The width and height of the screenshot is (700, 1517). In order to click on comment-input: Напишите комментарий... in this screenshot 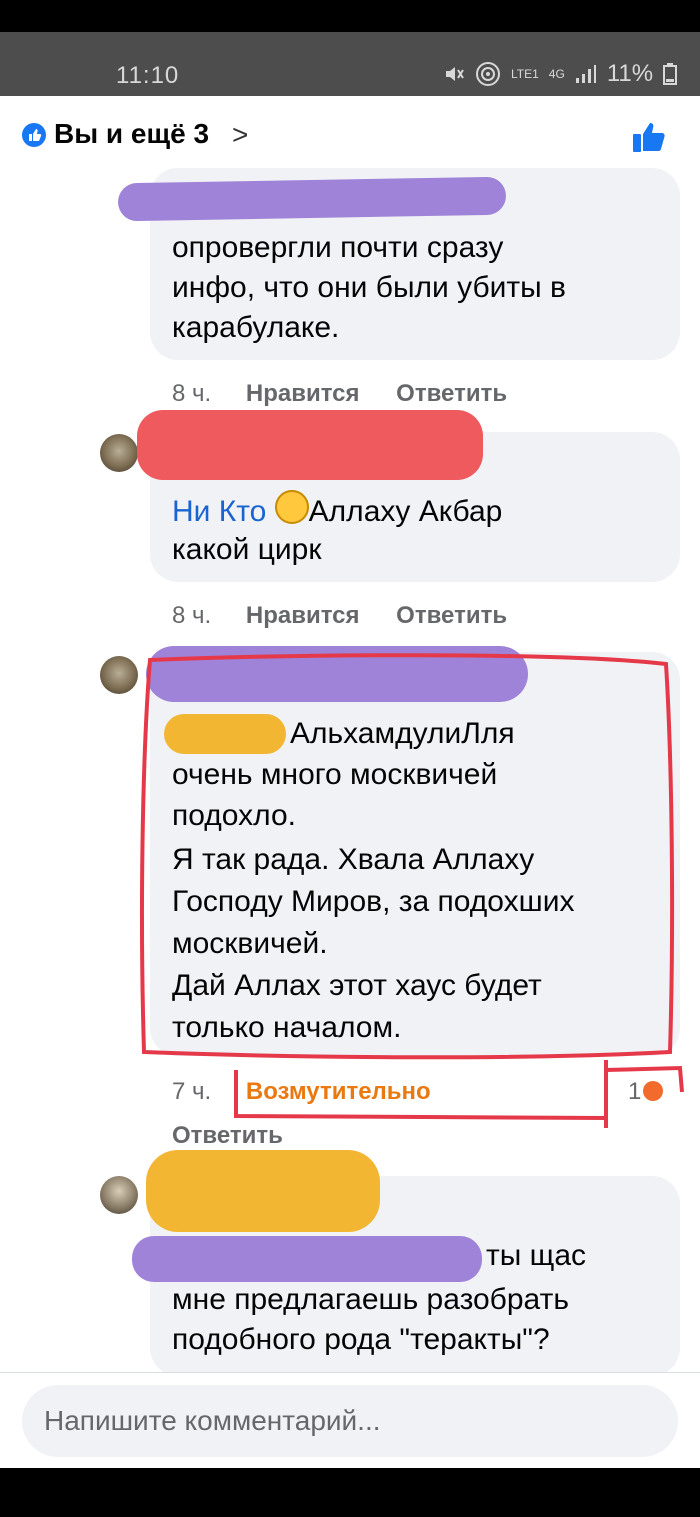, I will do `click(350, 1421)`.